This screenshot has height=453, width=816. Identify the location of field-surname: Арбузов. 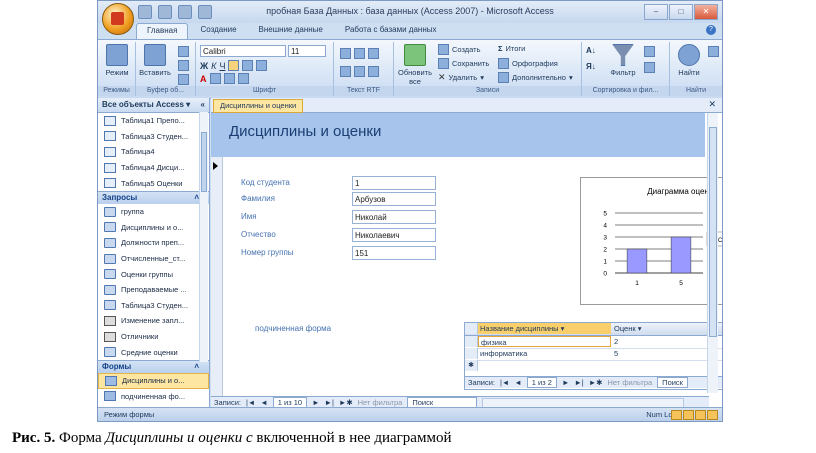
(394, 199).